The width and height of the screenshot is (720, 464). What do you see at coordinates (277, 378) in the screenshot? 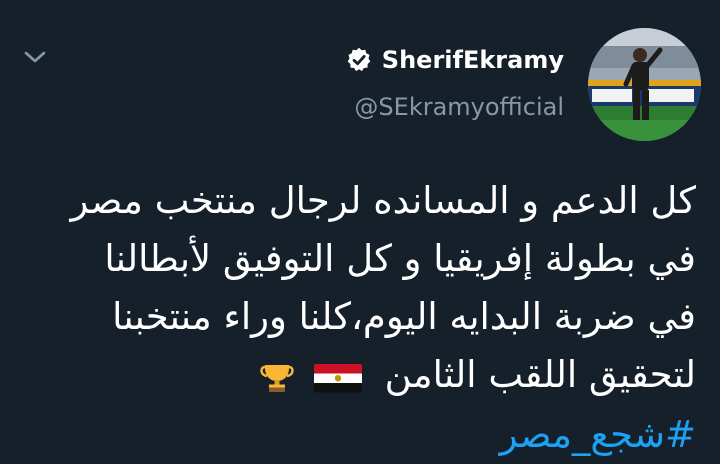
I see `trophy-icon` at bounding box center [277, 378].